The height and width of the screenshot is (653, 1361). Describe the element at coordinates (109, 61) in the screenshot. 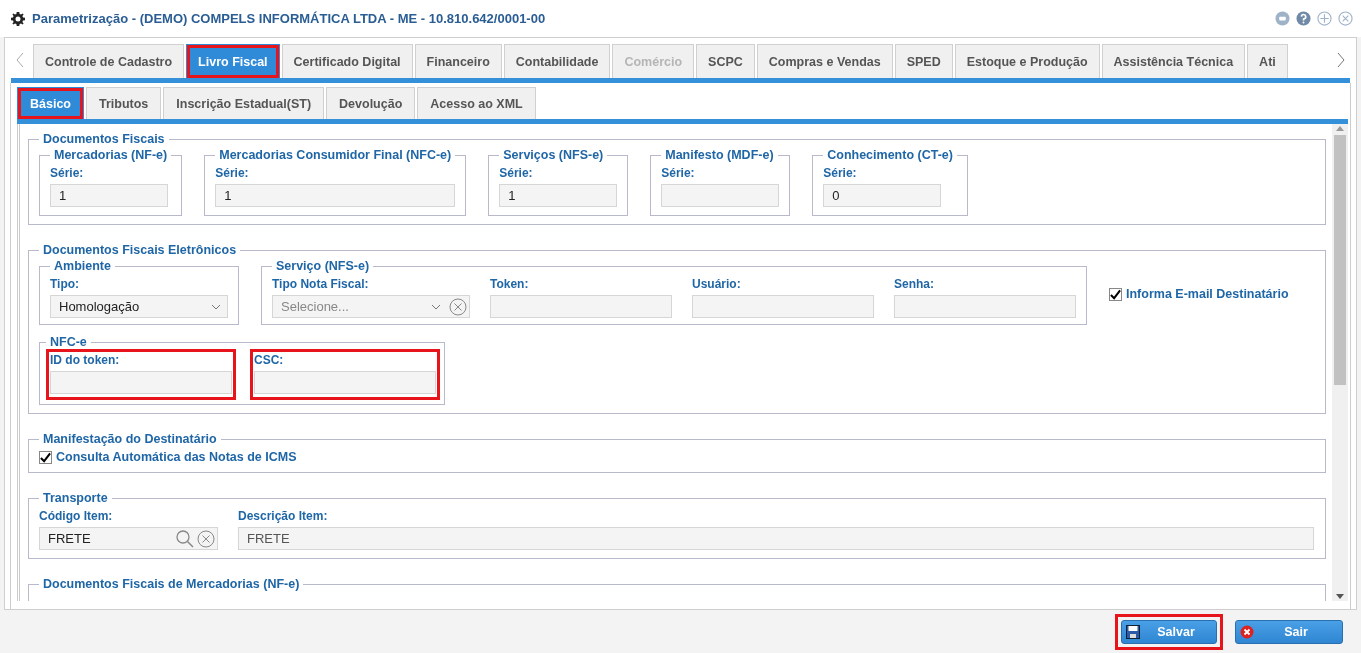

I see `tab: Controle de Cadastro` at that location.